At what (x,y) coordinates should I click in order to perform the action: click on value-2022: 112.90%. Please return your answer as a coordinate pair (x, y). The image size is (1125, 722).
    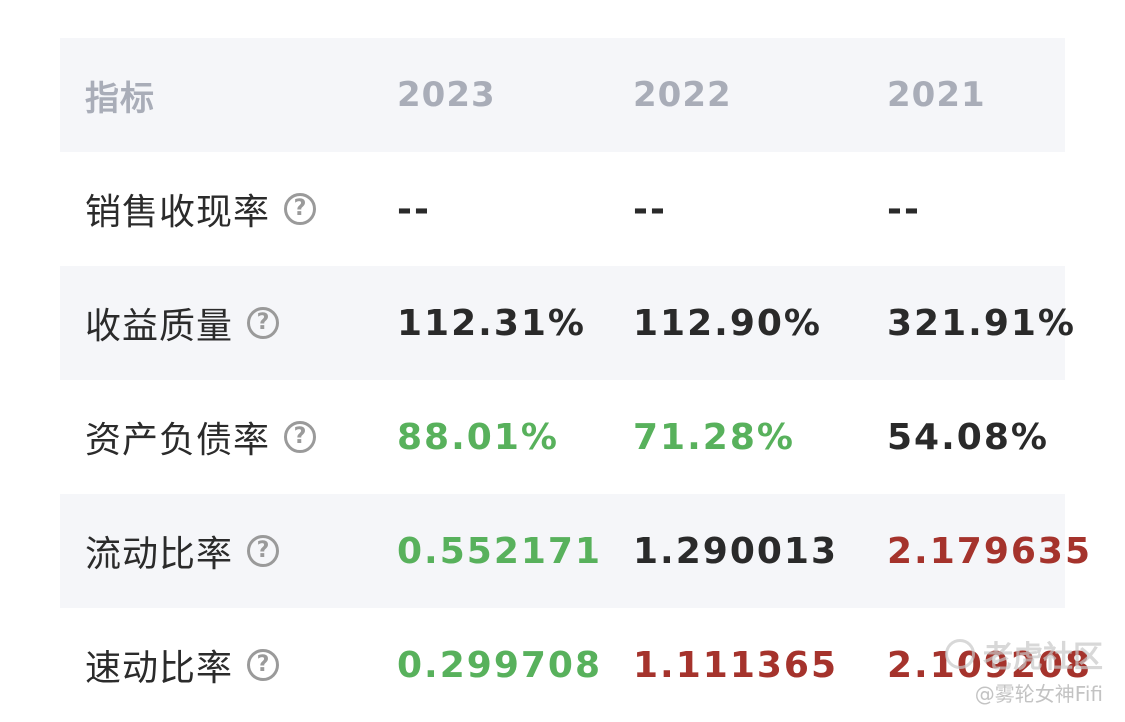
    Looking at the image, I should click on (727, 323).